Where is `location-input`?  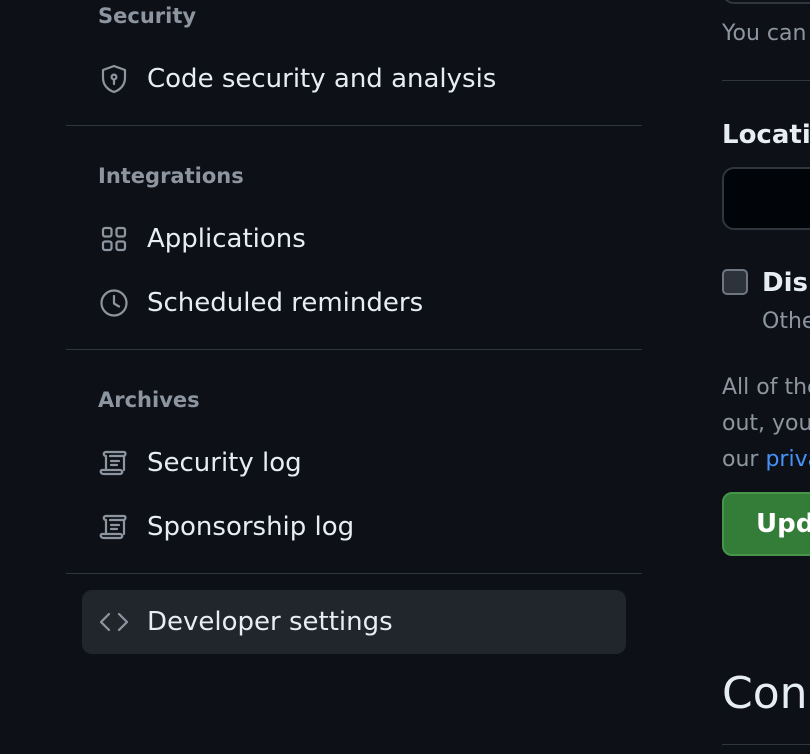 location-input is located at coordinates (766, 198).